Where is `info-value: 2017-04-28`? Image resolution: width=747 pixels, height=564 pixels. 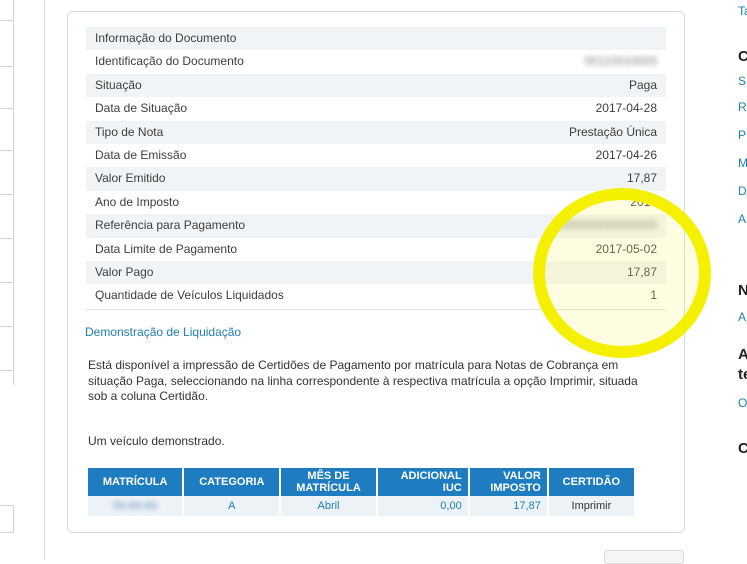
info-value: 2017-04-28 is located at coordinates (626, 108).